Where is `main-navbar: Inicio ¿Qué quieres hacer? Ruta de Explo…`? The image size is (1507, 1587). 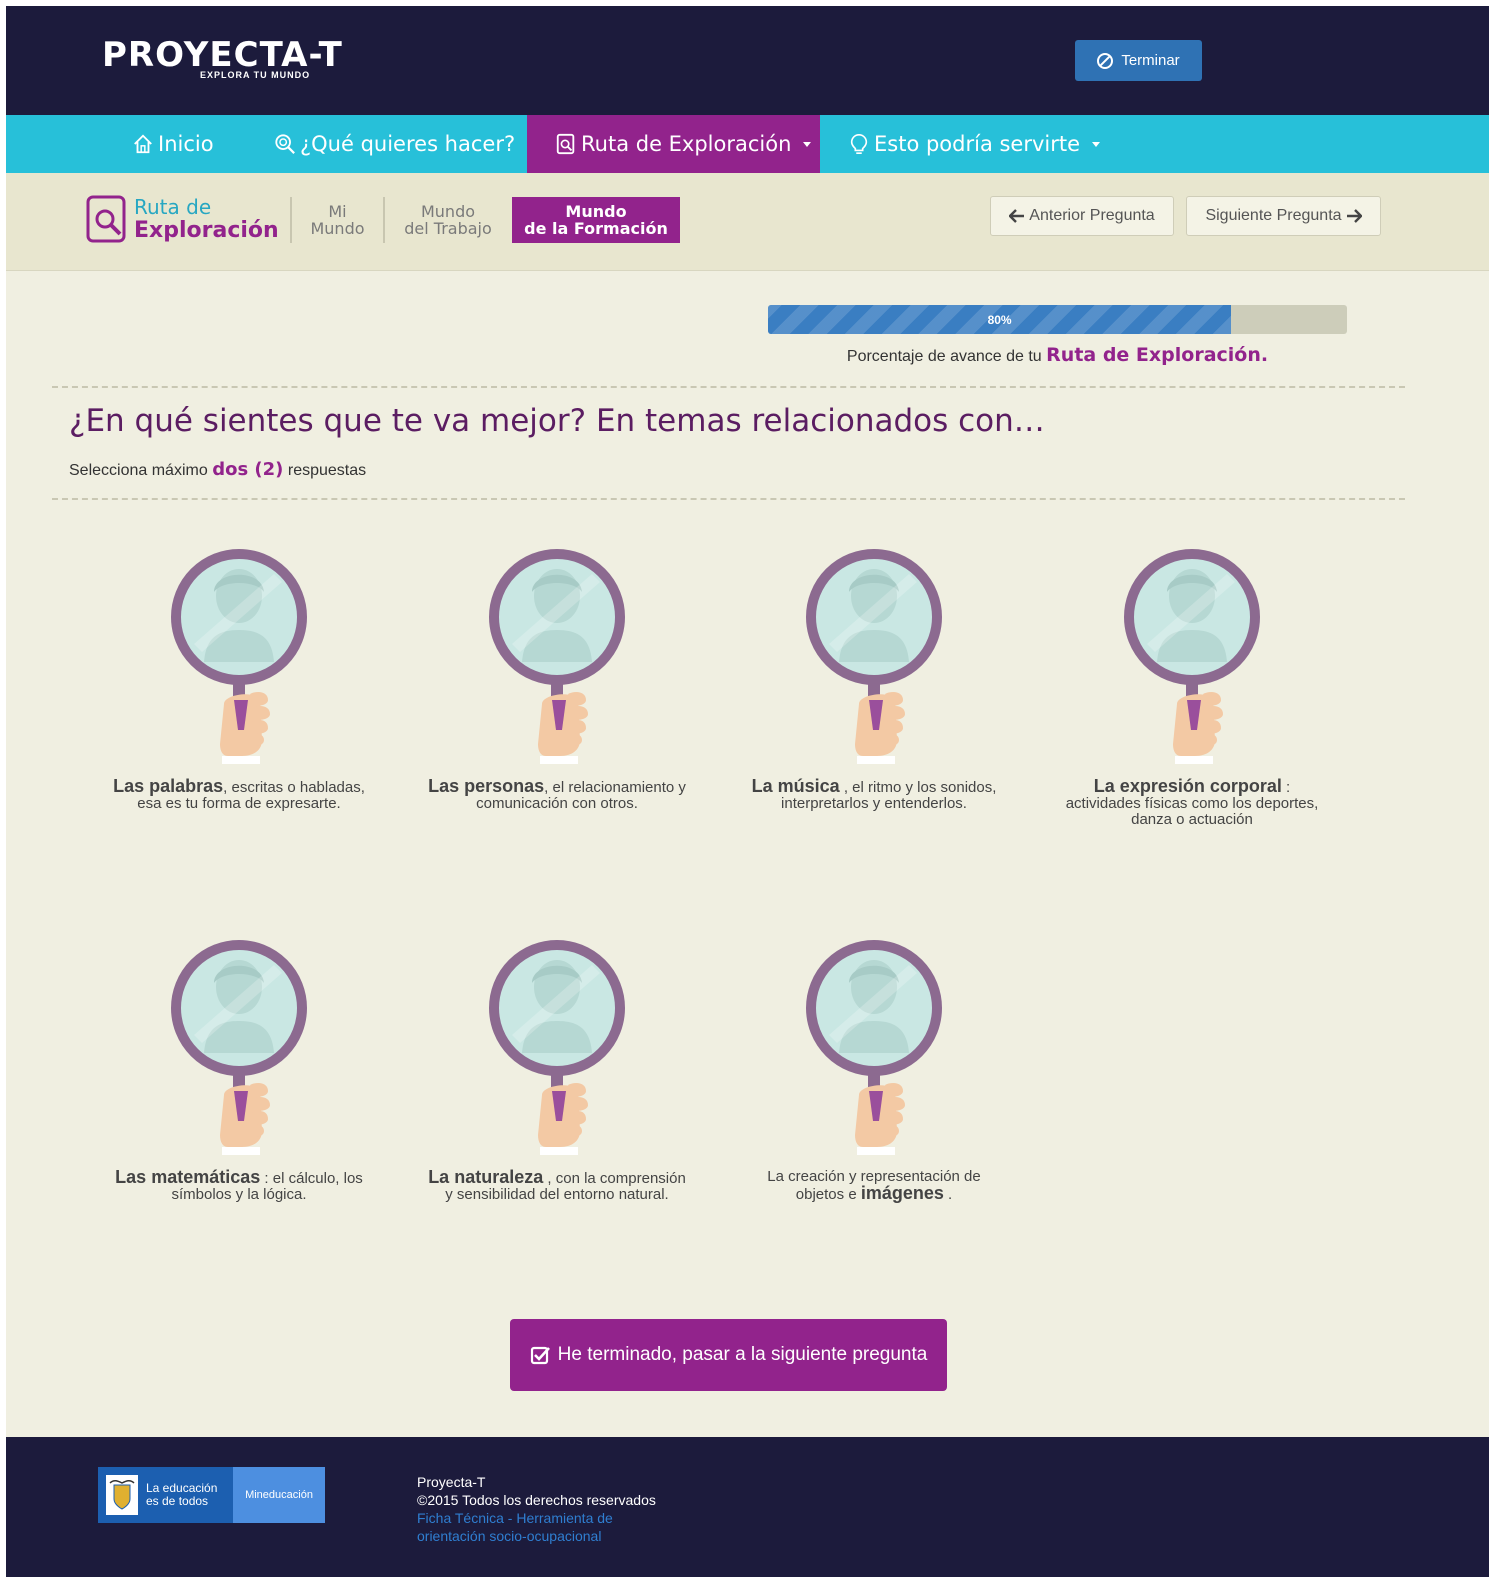
main-navbar: Inicio ¿Qué quieres hacer? Ruta de Explo… is located at coordinates (747, 144).